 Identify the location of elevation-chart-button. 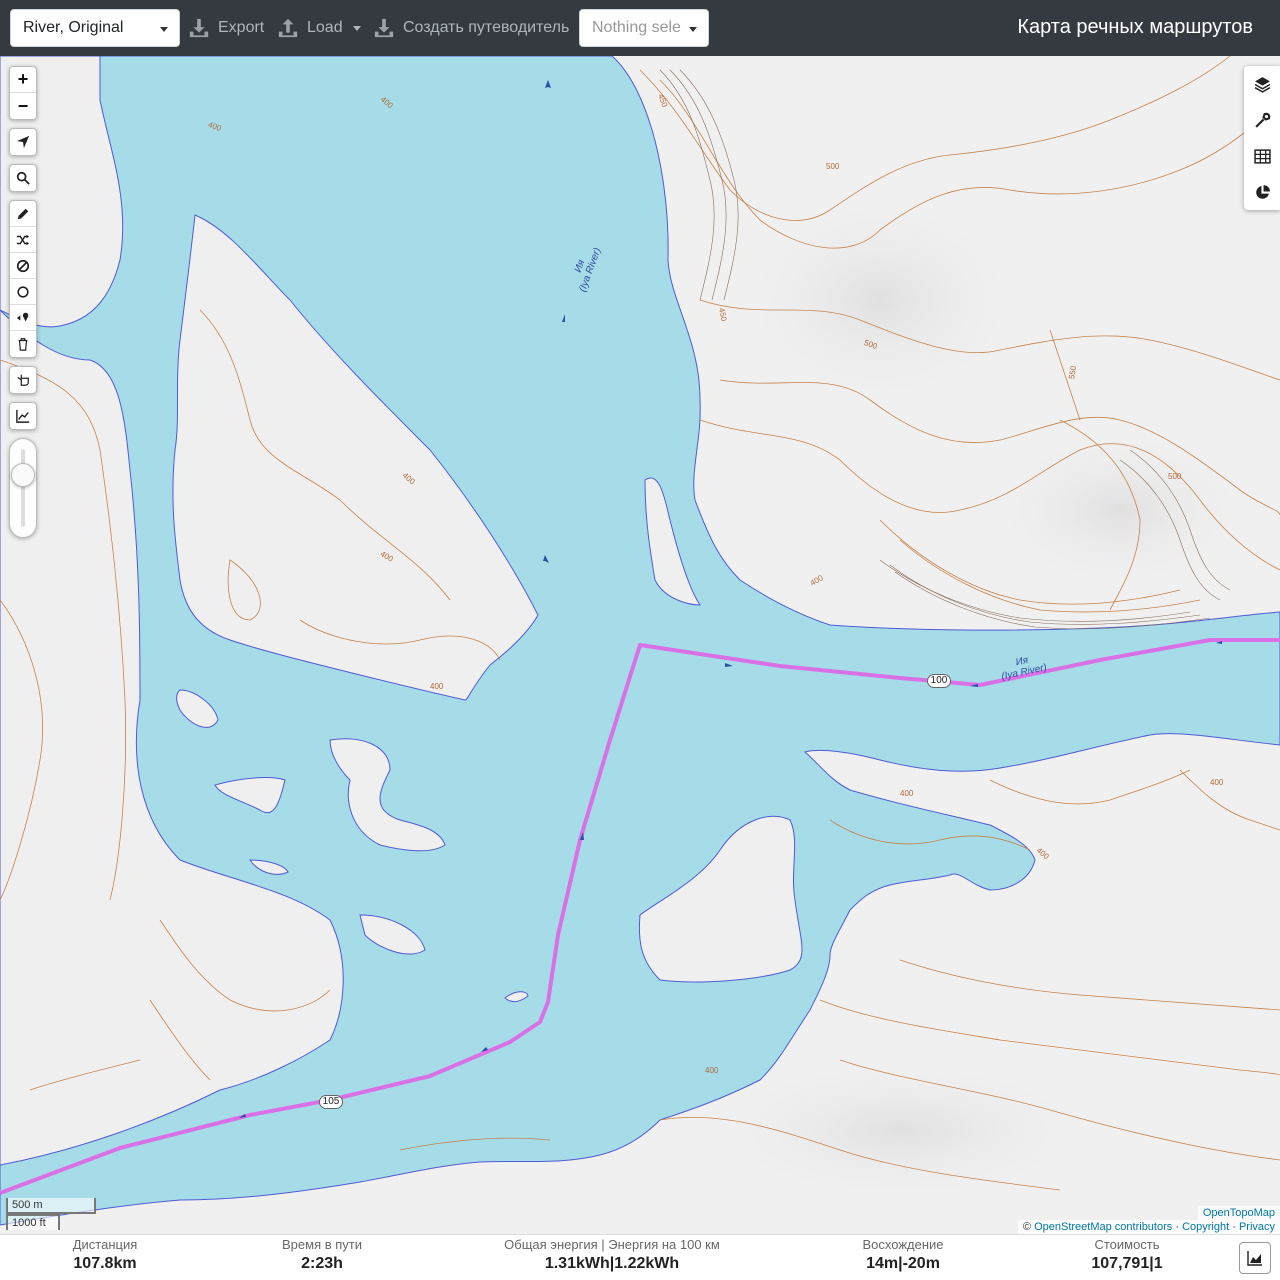
(1255, 1258).